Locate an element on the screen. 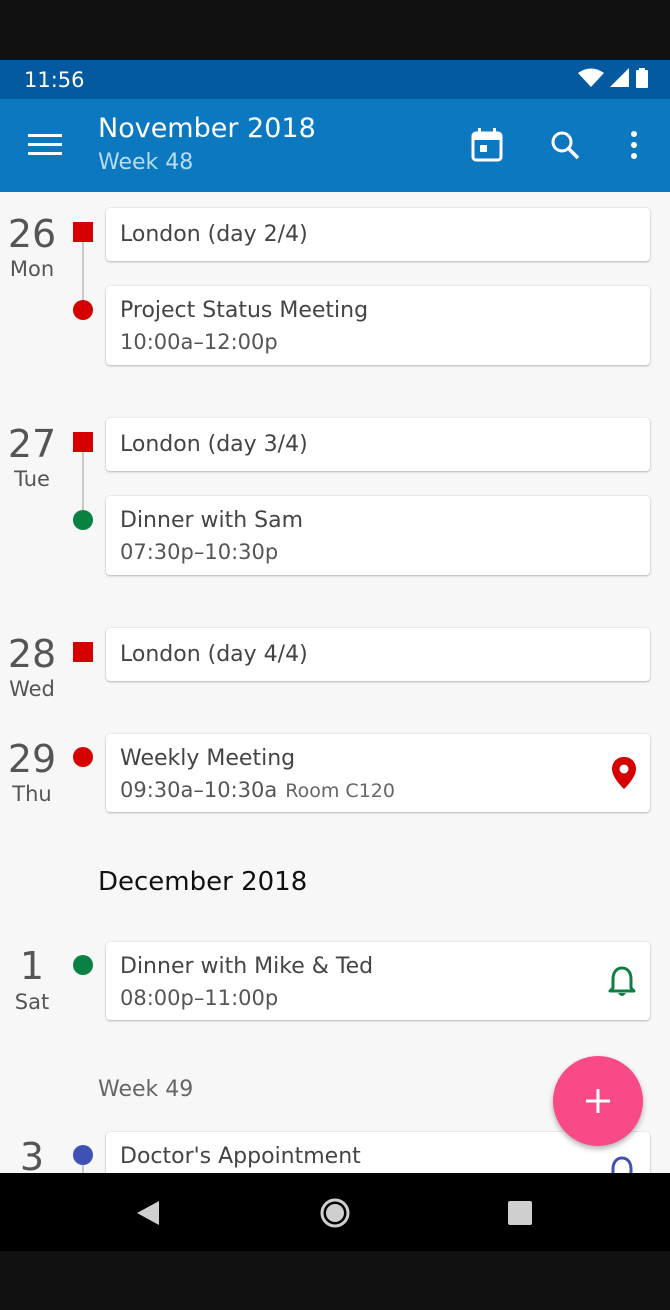  day-number: 29 is located at coordinates (32, 759).